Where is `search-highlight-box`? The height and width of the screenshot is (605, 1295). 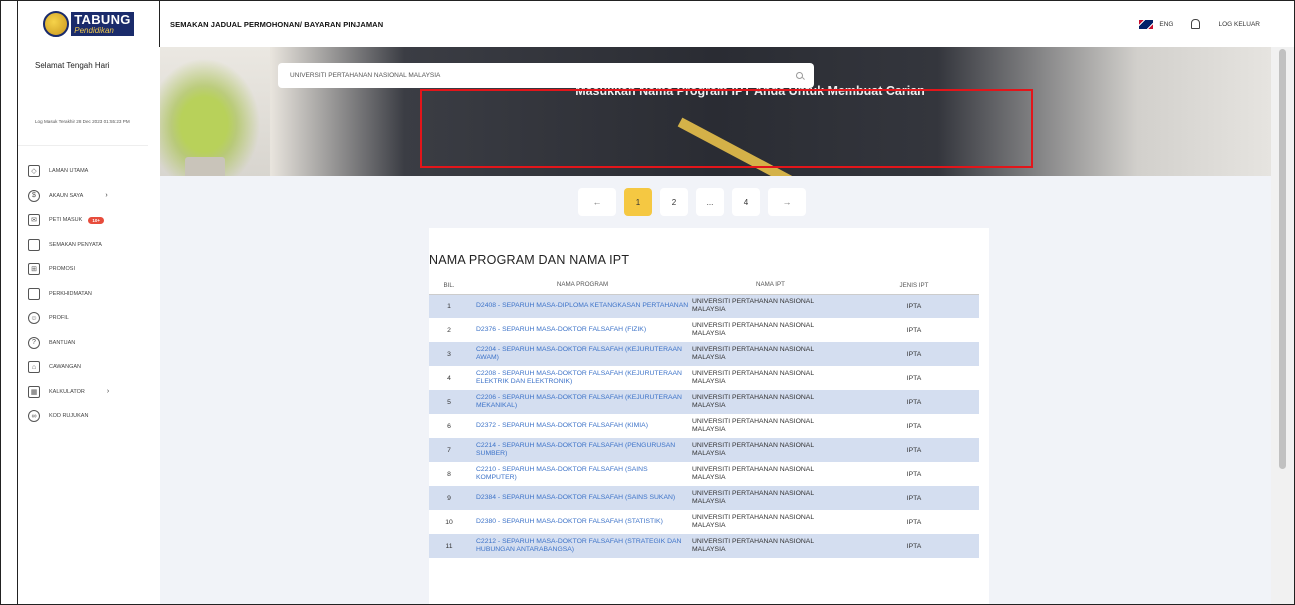 search-highlight-box is located at coordinates (726, 128).